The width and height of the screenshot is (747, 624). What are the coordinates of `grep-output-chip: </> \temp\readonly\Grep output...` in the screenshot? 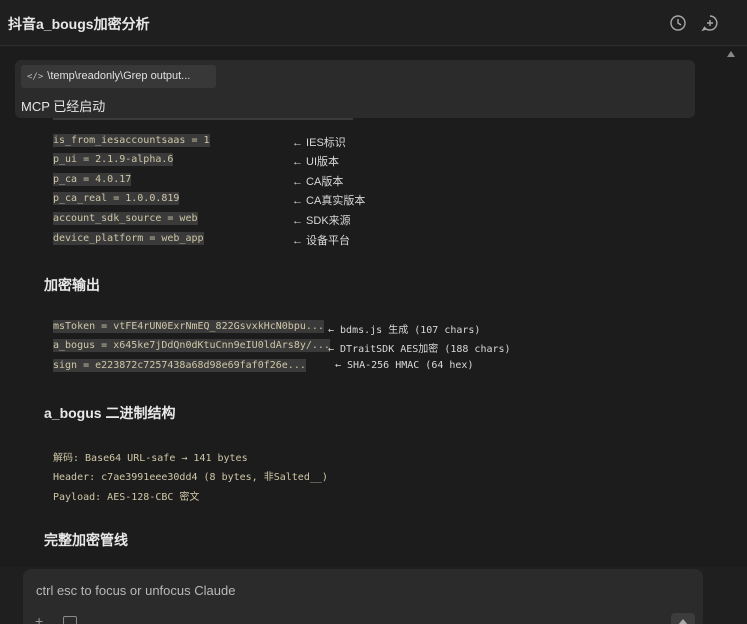 It's located at (118, 76).